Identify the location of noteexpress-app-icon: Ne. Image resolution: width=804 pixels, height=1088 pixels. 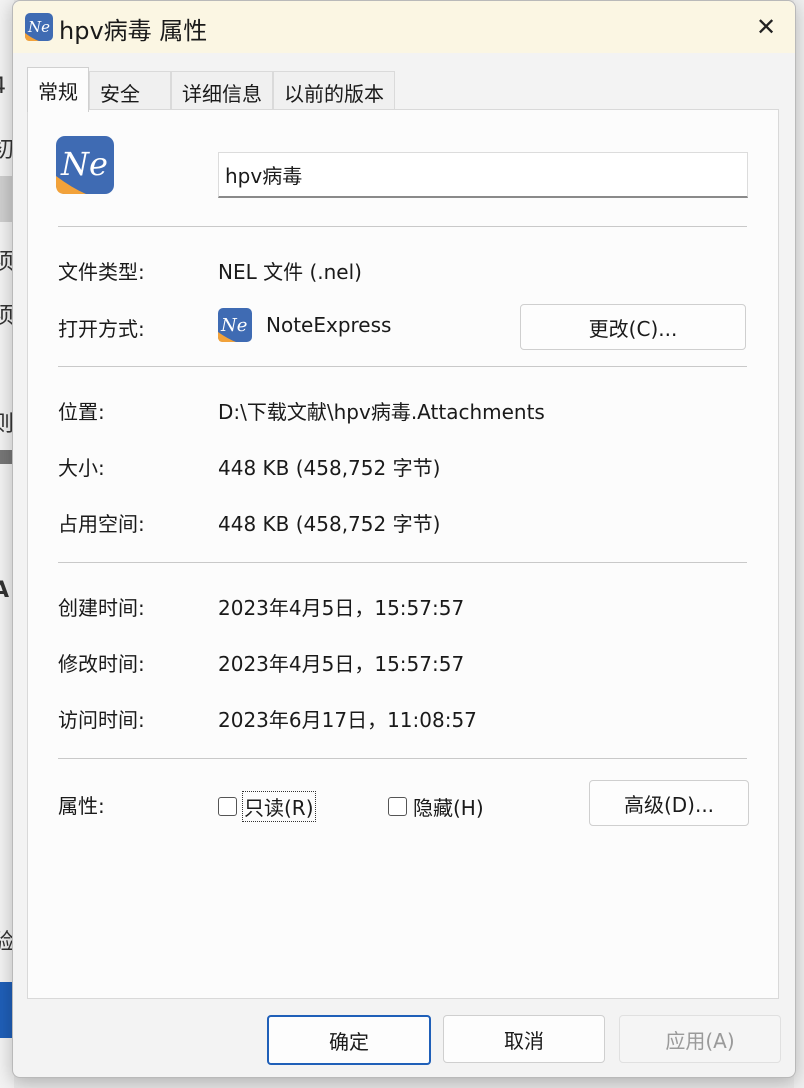
(235, 325).